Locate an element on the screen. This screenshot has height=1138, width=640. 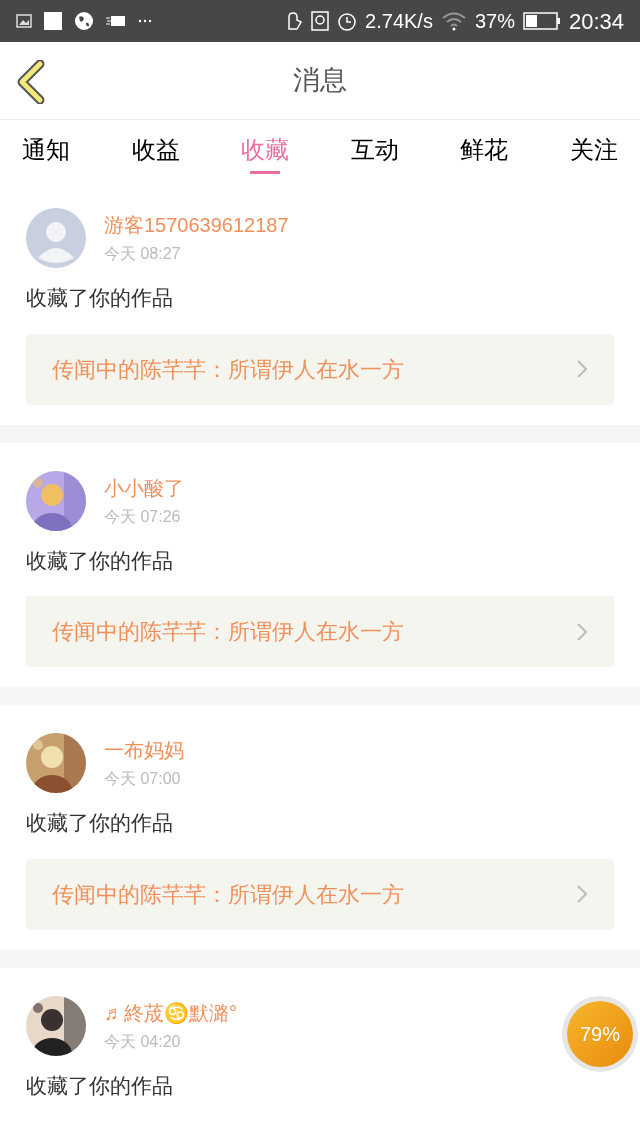
glove-icon is located at coordinates (294, 21).